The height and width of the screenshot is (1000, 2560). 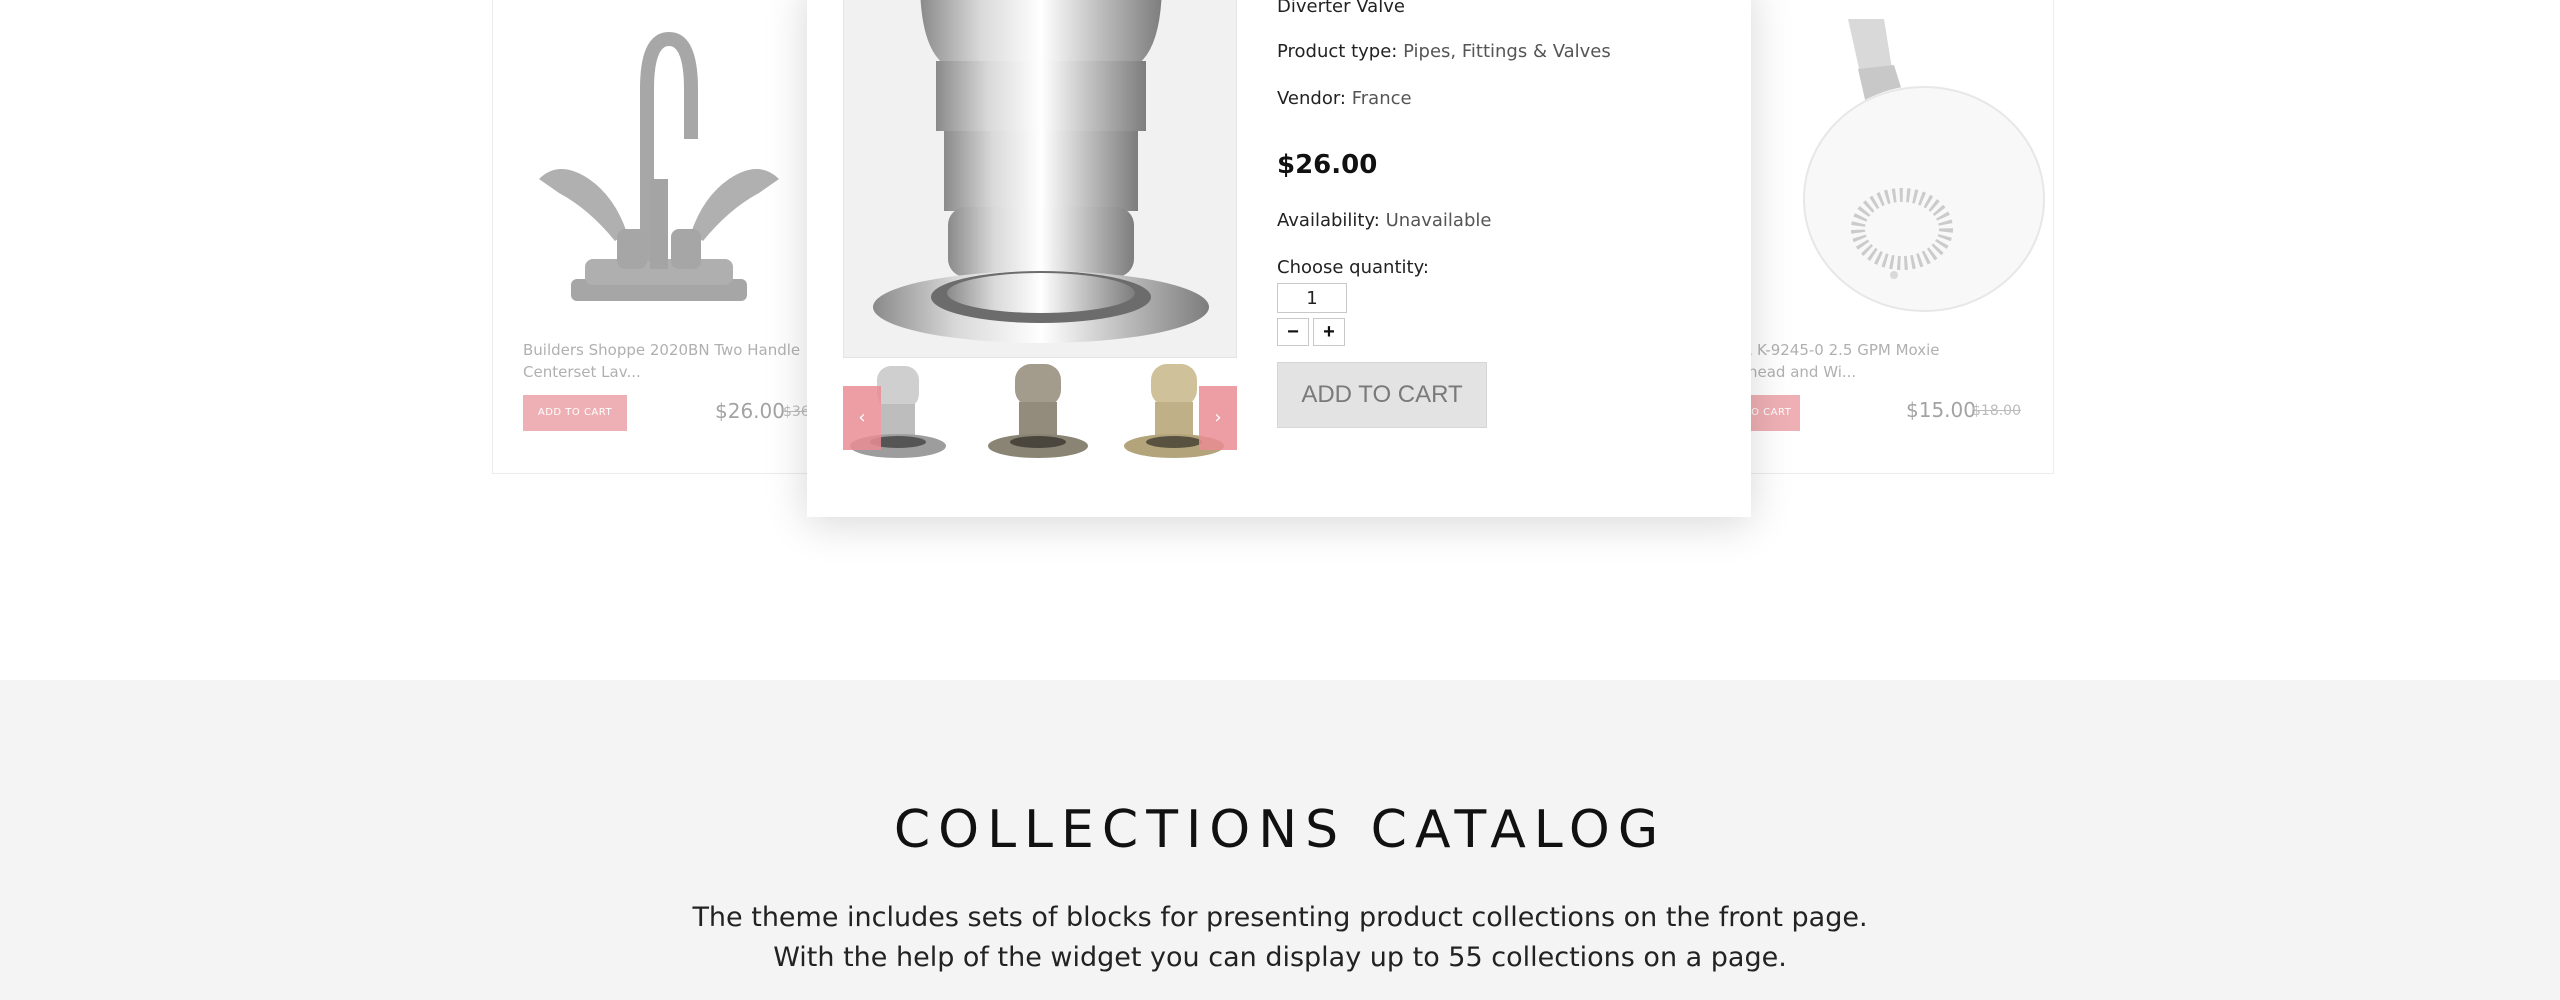 I want to click on add-to-cart-button: ADD TO CART, so click(x=1382, y=395).